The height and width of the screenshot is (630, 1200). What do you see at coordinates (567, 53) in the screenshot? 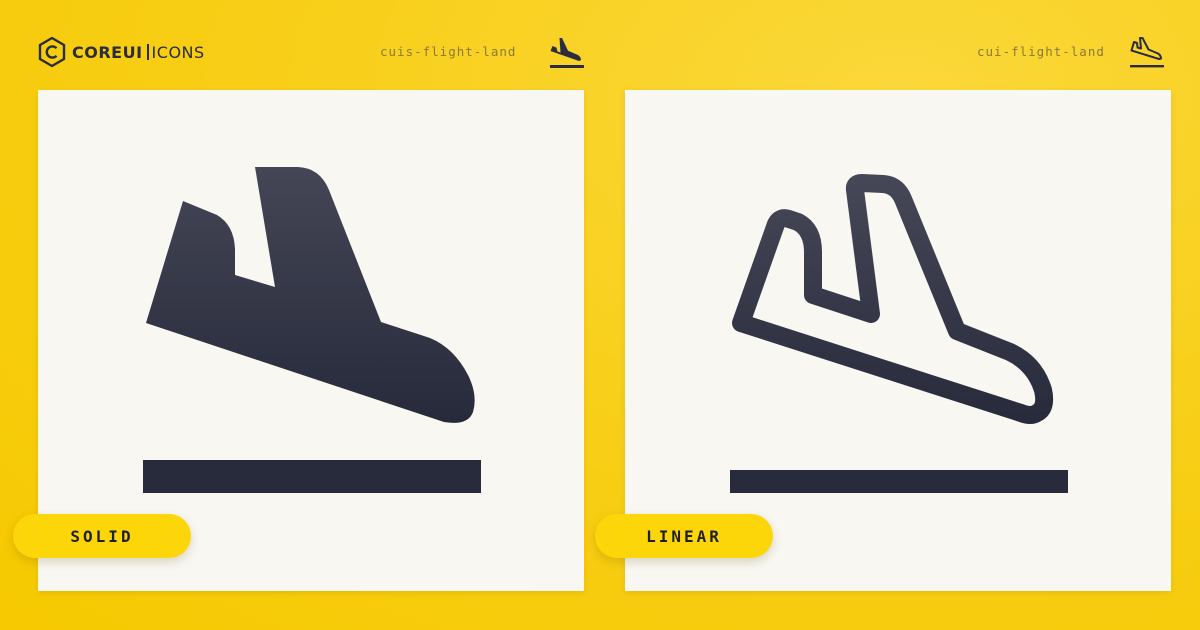
I see `flight-land-solid-mini-icon` at bounding box center [567, 53].